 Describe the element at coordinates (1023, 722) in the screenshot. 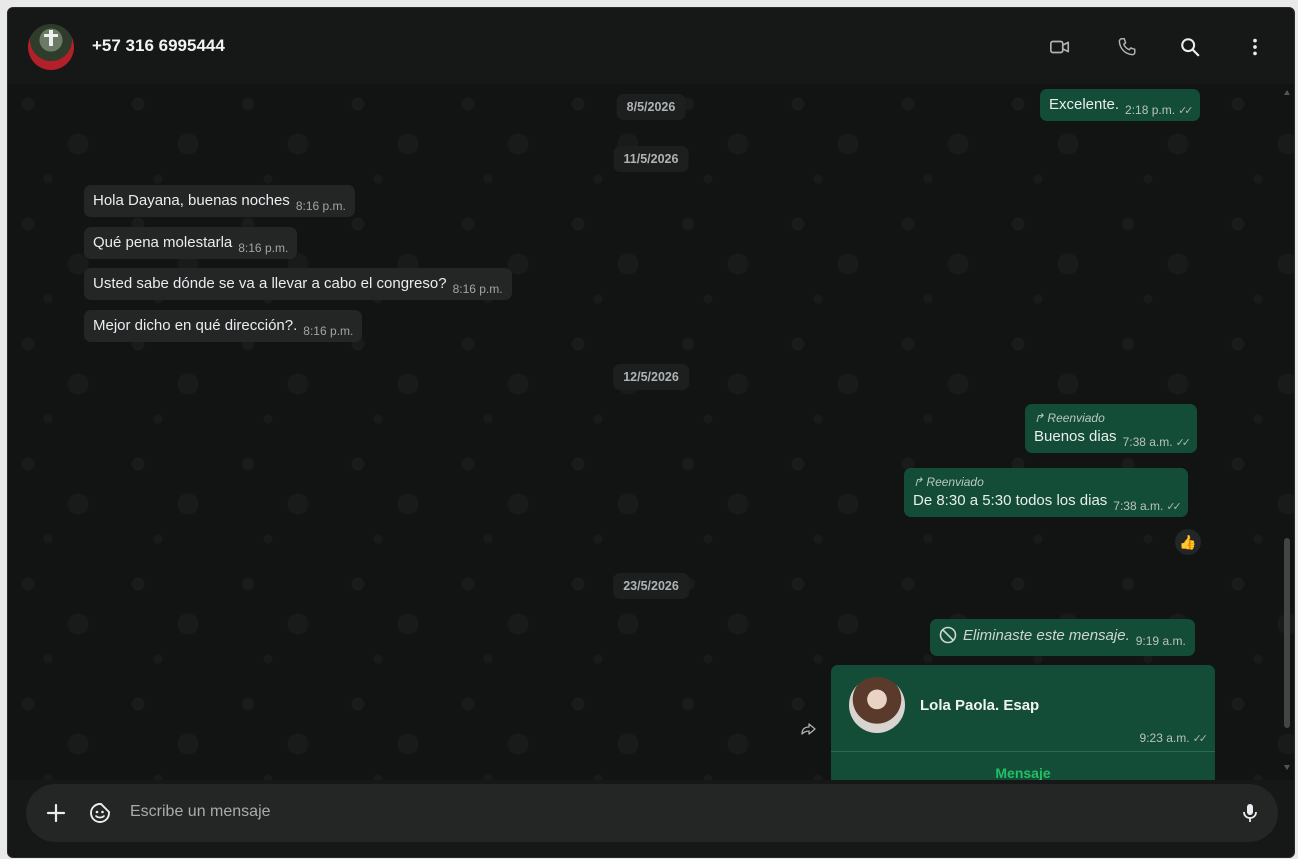

I see `shared-contact-card: Lola Paola. Esap 9:23 a.m. ✓✓ Mensaje` at that location.